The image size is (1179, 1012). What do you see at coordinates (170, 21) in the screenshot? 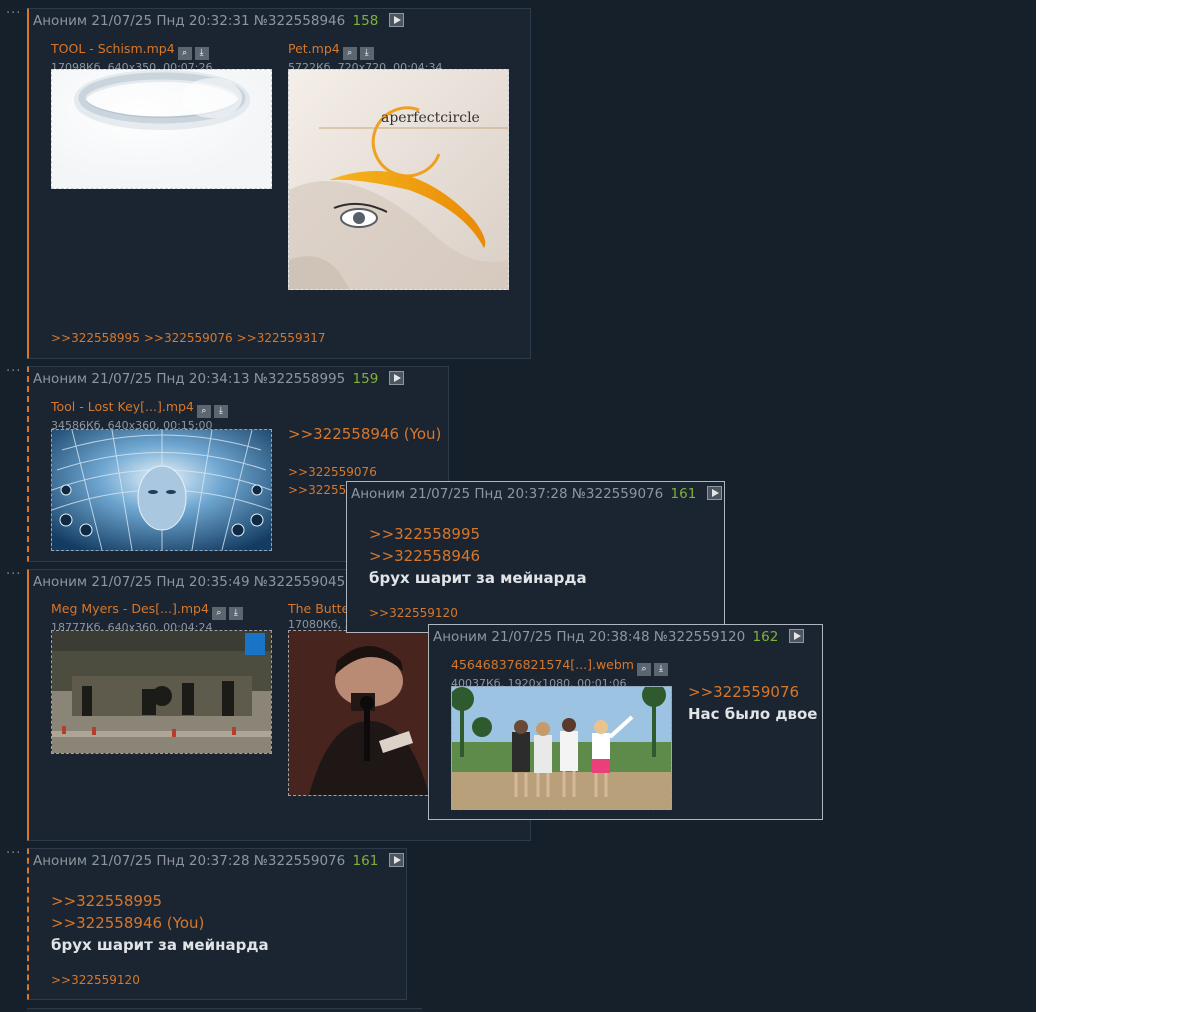
I see `post-date: 21/07/25 Пнд 20:32:31` at bounding box center [170, 21].